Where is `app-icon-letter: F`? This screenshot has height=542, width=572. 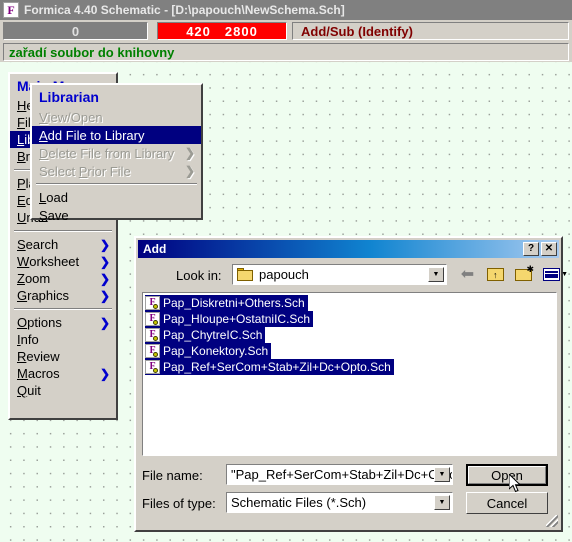
app-icon-letter: F is located at coordinates (11, 10).